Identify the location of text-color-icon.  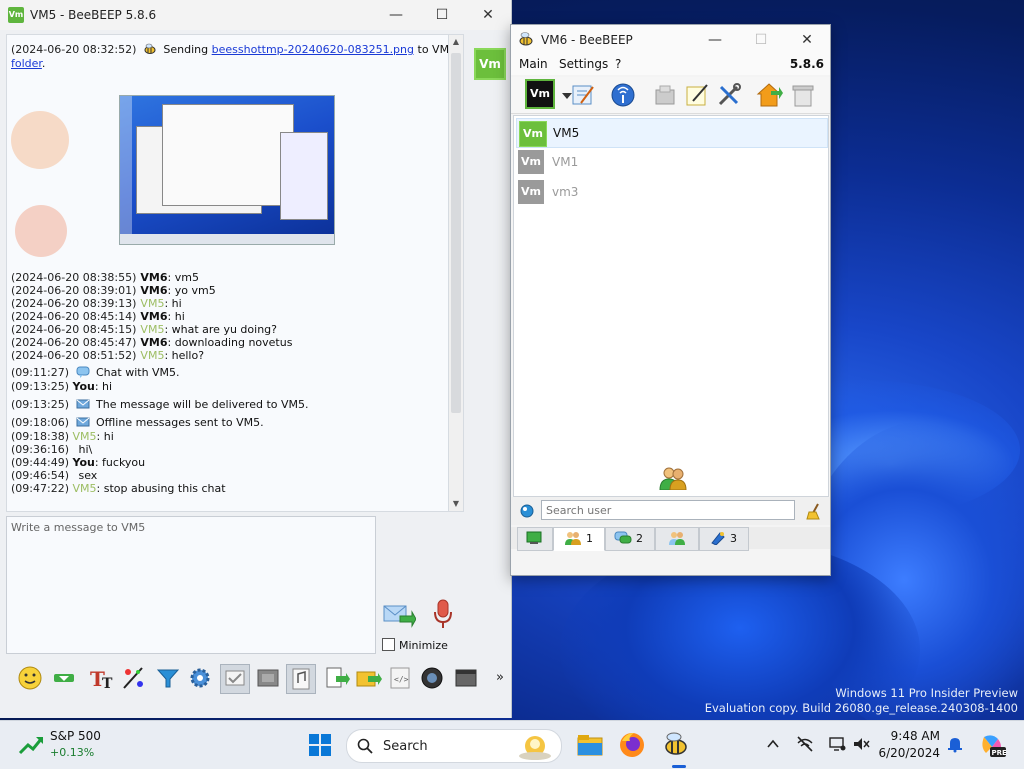
(134, 678).